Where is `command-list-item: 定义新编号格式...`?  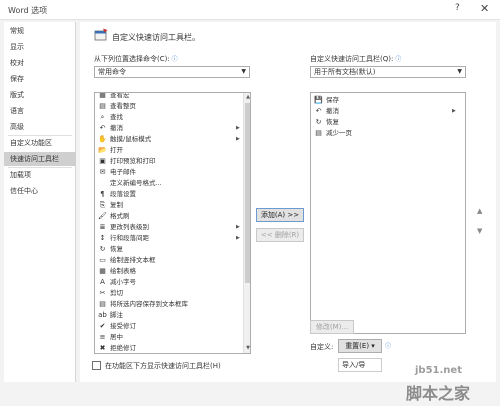 command-list-item: 定义新编号格式... is located at coordinates (168, 183).